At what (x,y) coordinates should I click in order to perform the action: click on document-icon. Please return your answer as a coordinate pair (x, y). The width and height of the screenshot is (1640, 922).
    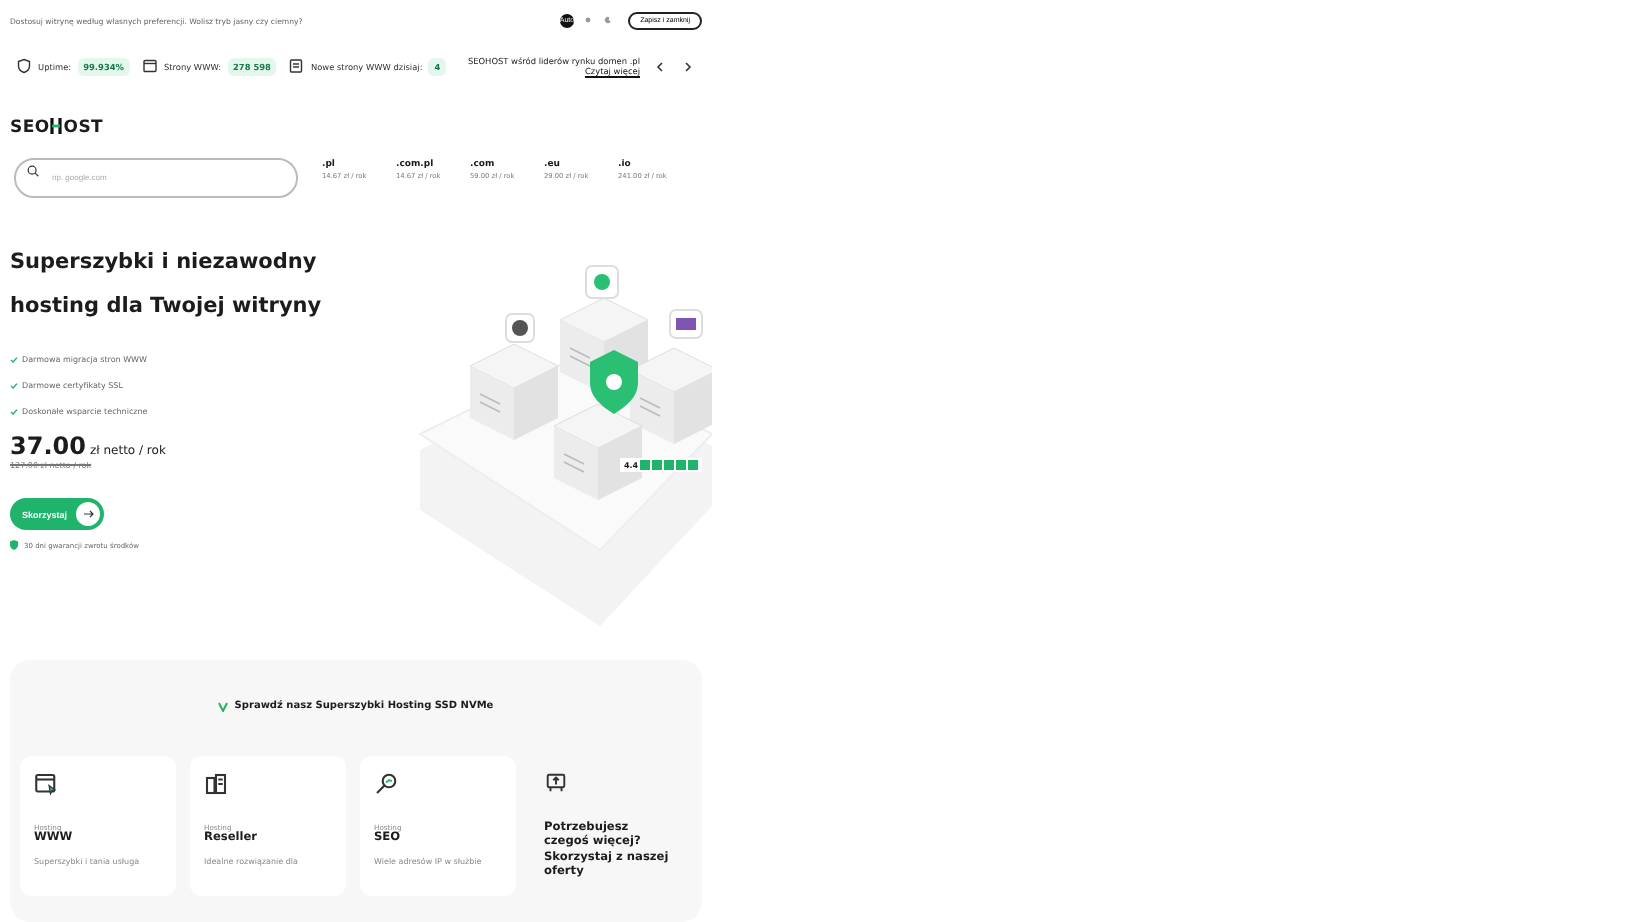
    Looking at the image, I should click on (296, 66).